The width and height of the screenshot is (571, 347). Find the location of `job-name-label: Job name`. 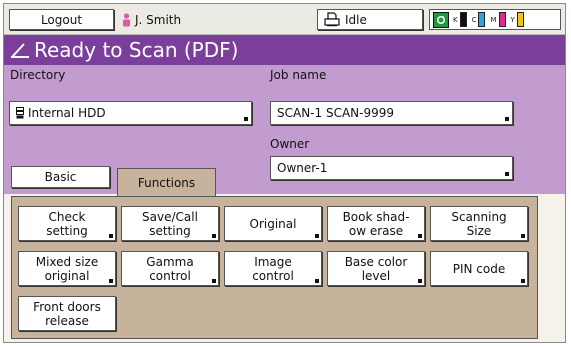

job-name-label: Job name is located at coordinates (298, 75).